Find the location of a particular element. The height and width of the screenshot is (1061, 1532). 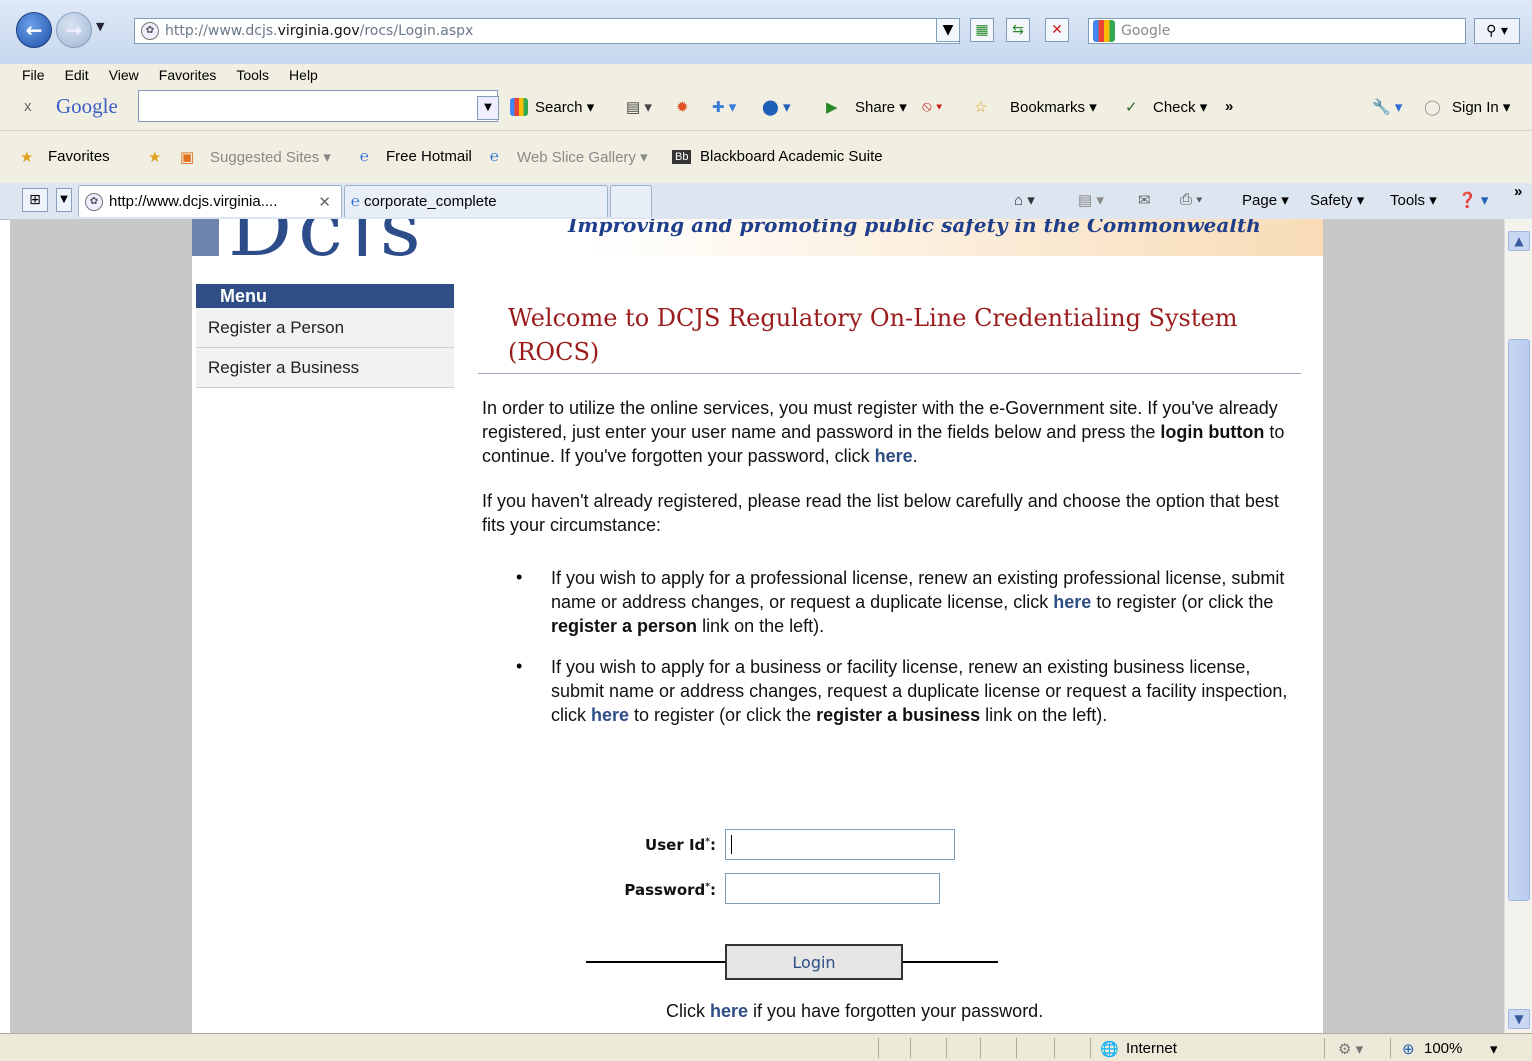

search-button: ⚲ ▾ is located at coordinates (1497, 31).